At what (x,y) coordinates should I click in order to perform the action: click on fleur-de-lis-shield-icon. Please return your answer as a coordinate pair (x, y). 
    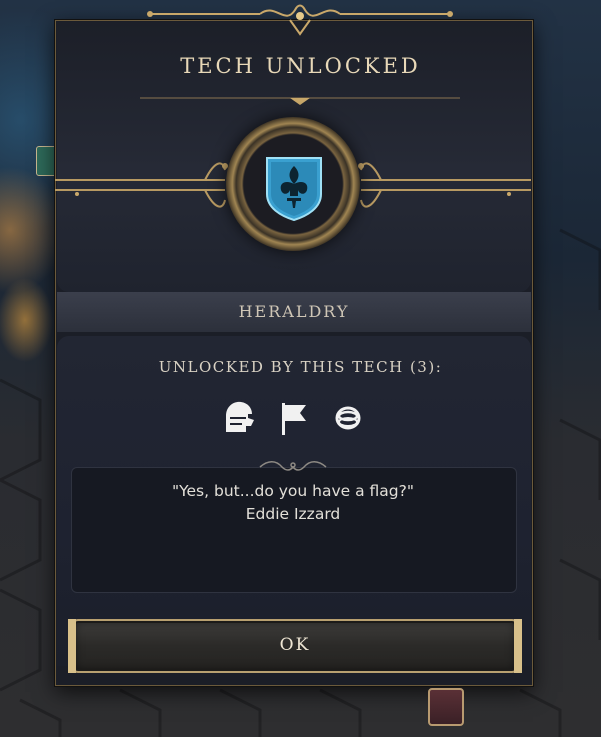
    Looking at the image, I should click on (294, 189).